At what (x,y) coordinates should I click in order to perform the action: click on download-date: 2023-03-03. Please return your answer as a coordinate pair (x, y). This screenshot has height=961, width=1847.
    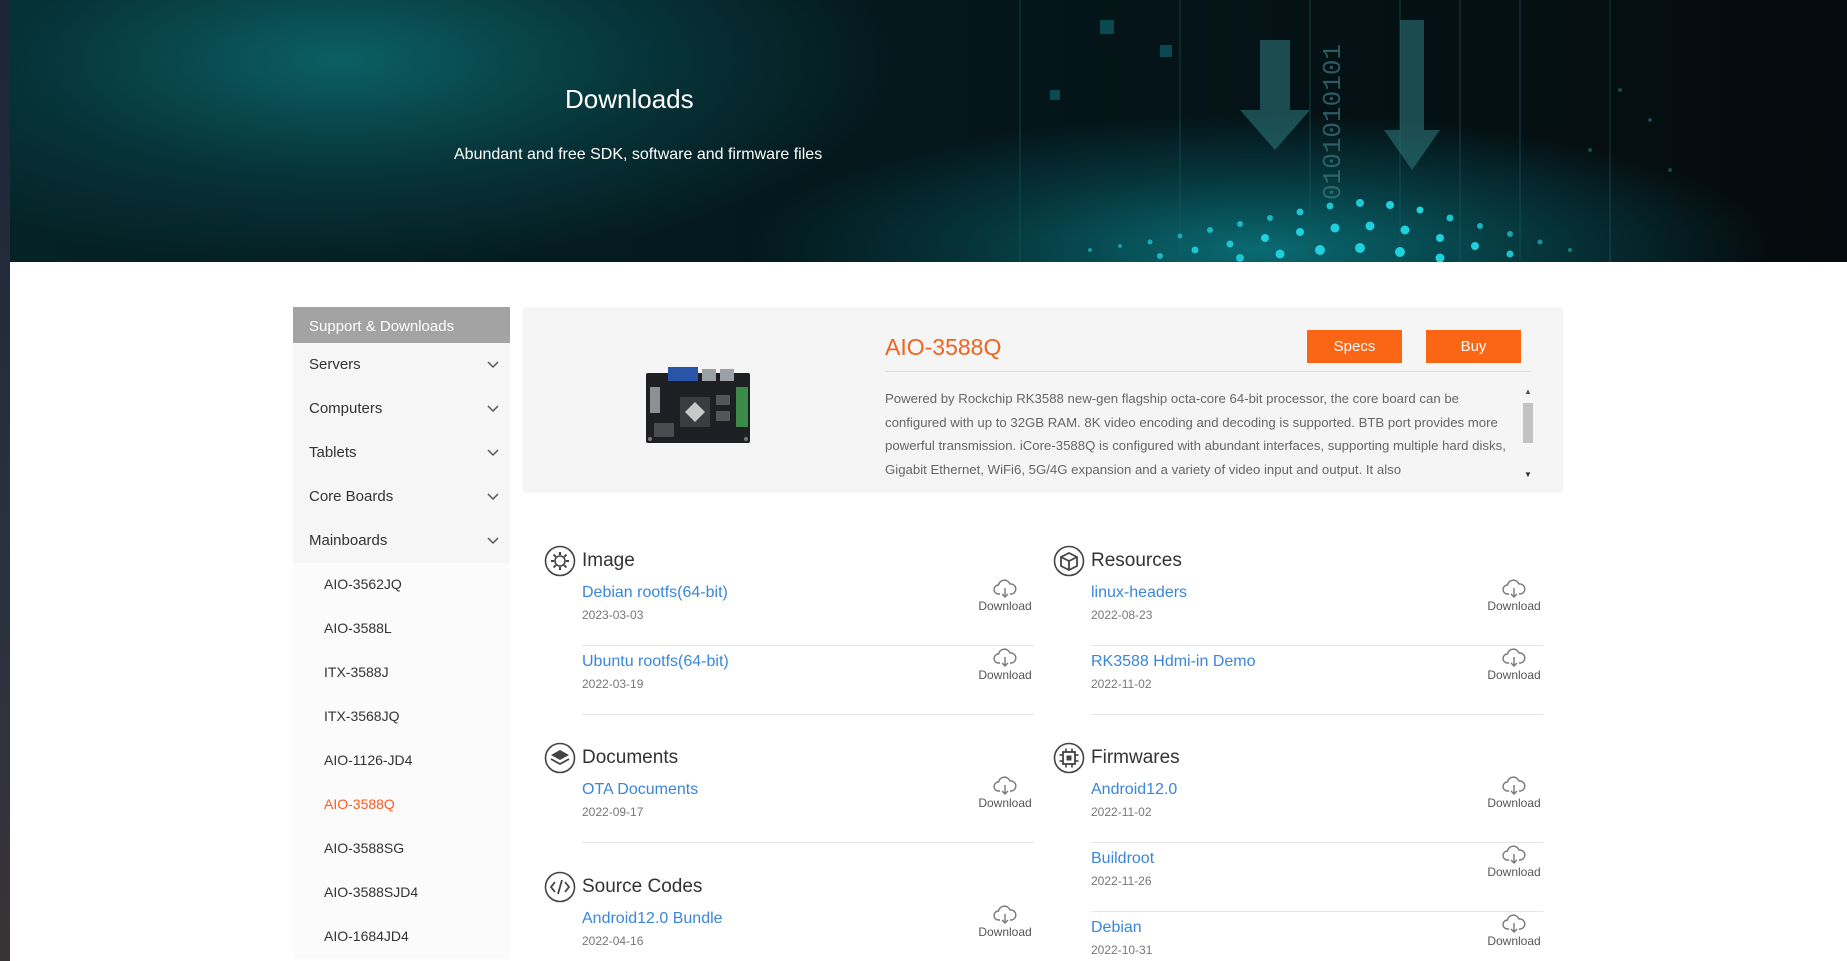
    Looking at the image, I should click on (613, 615).